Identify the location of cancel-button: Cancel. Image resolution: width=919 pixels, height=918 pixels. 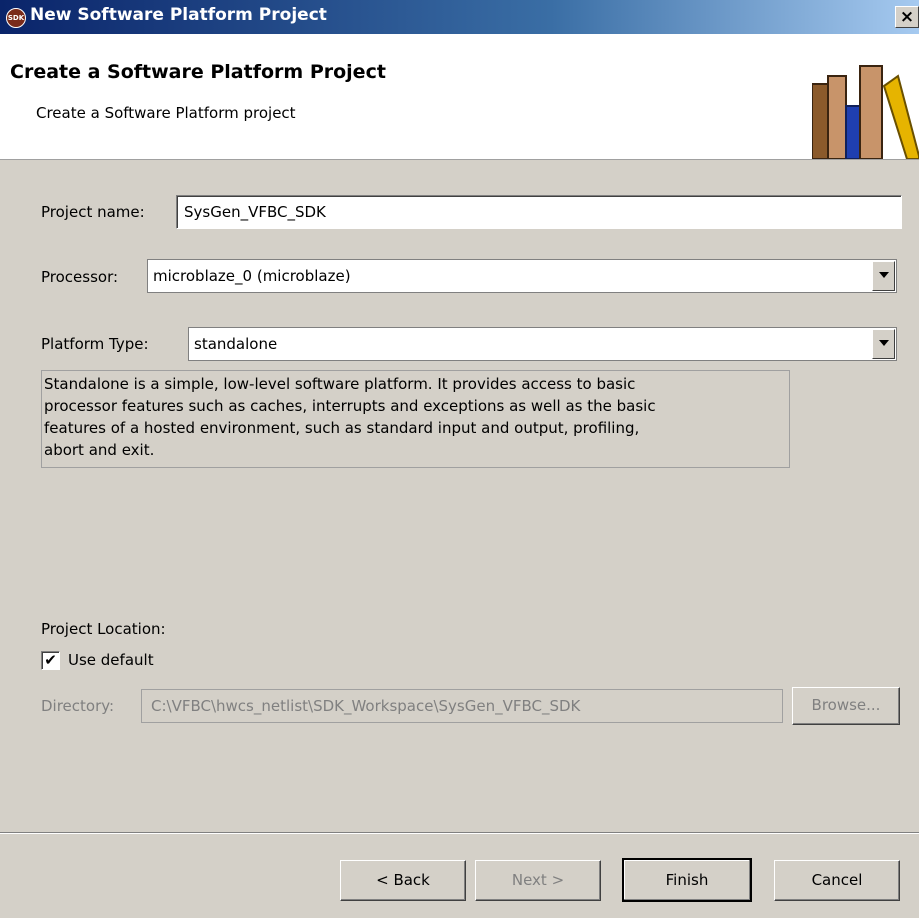
(837, 880).